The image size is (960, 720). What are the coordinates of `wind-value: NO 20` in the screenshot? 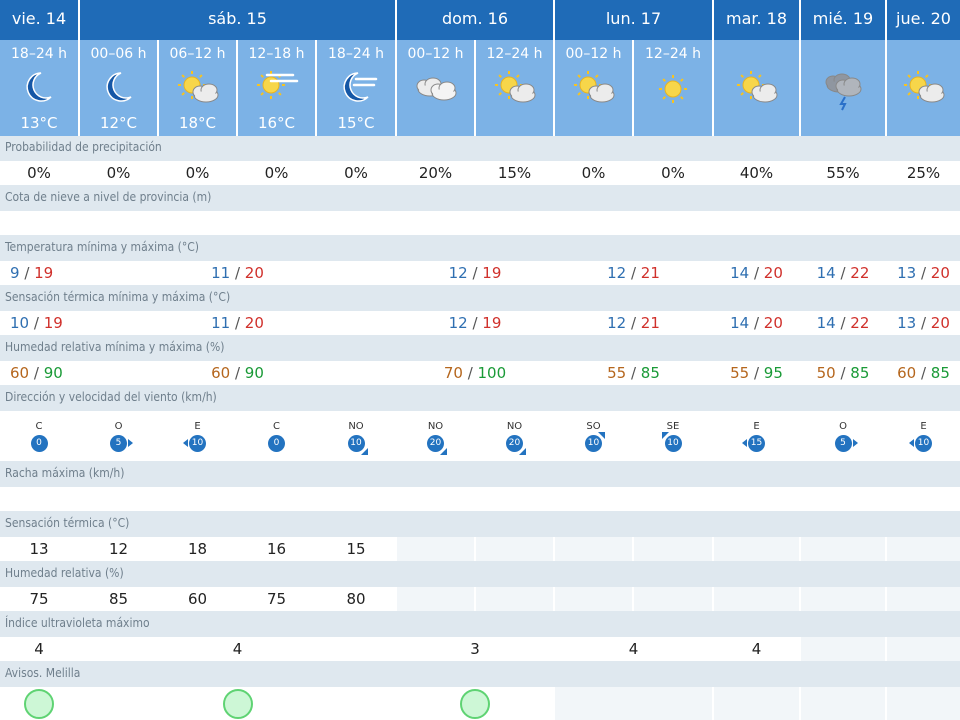 It's located at (435, 436).